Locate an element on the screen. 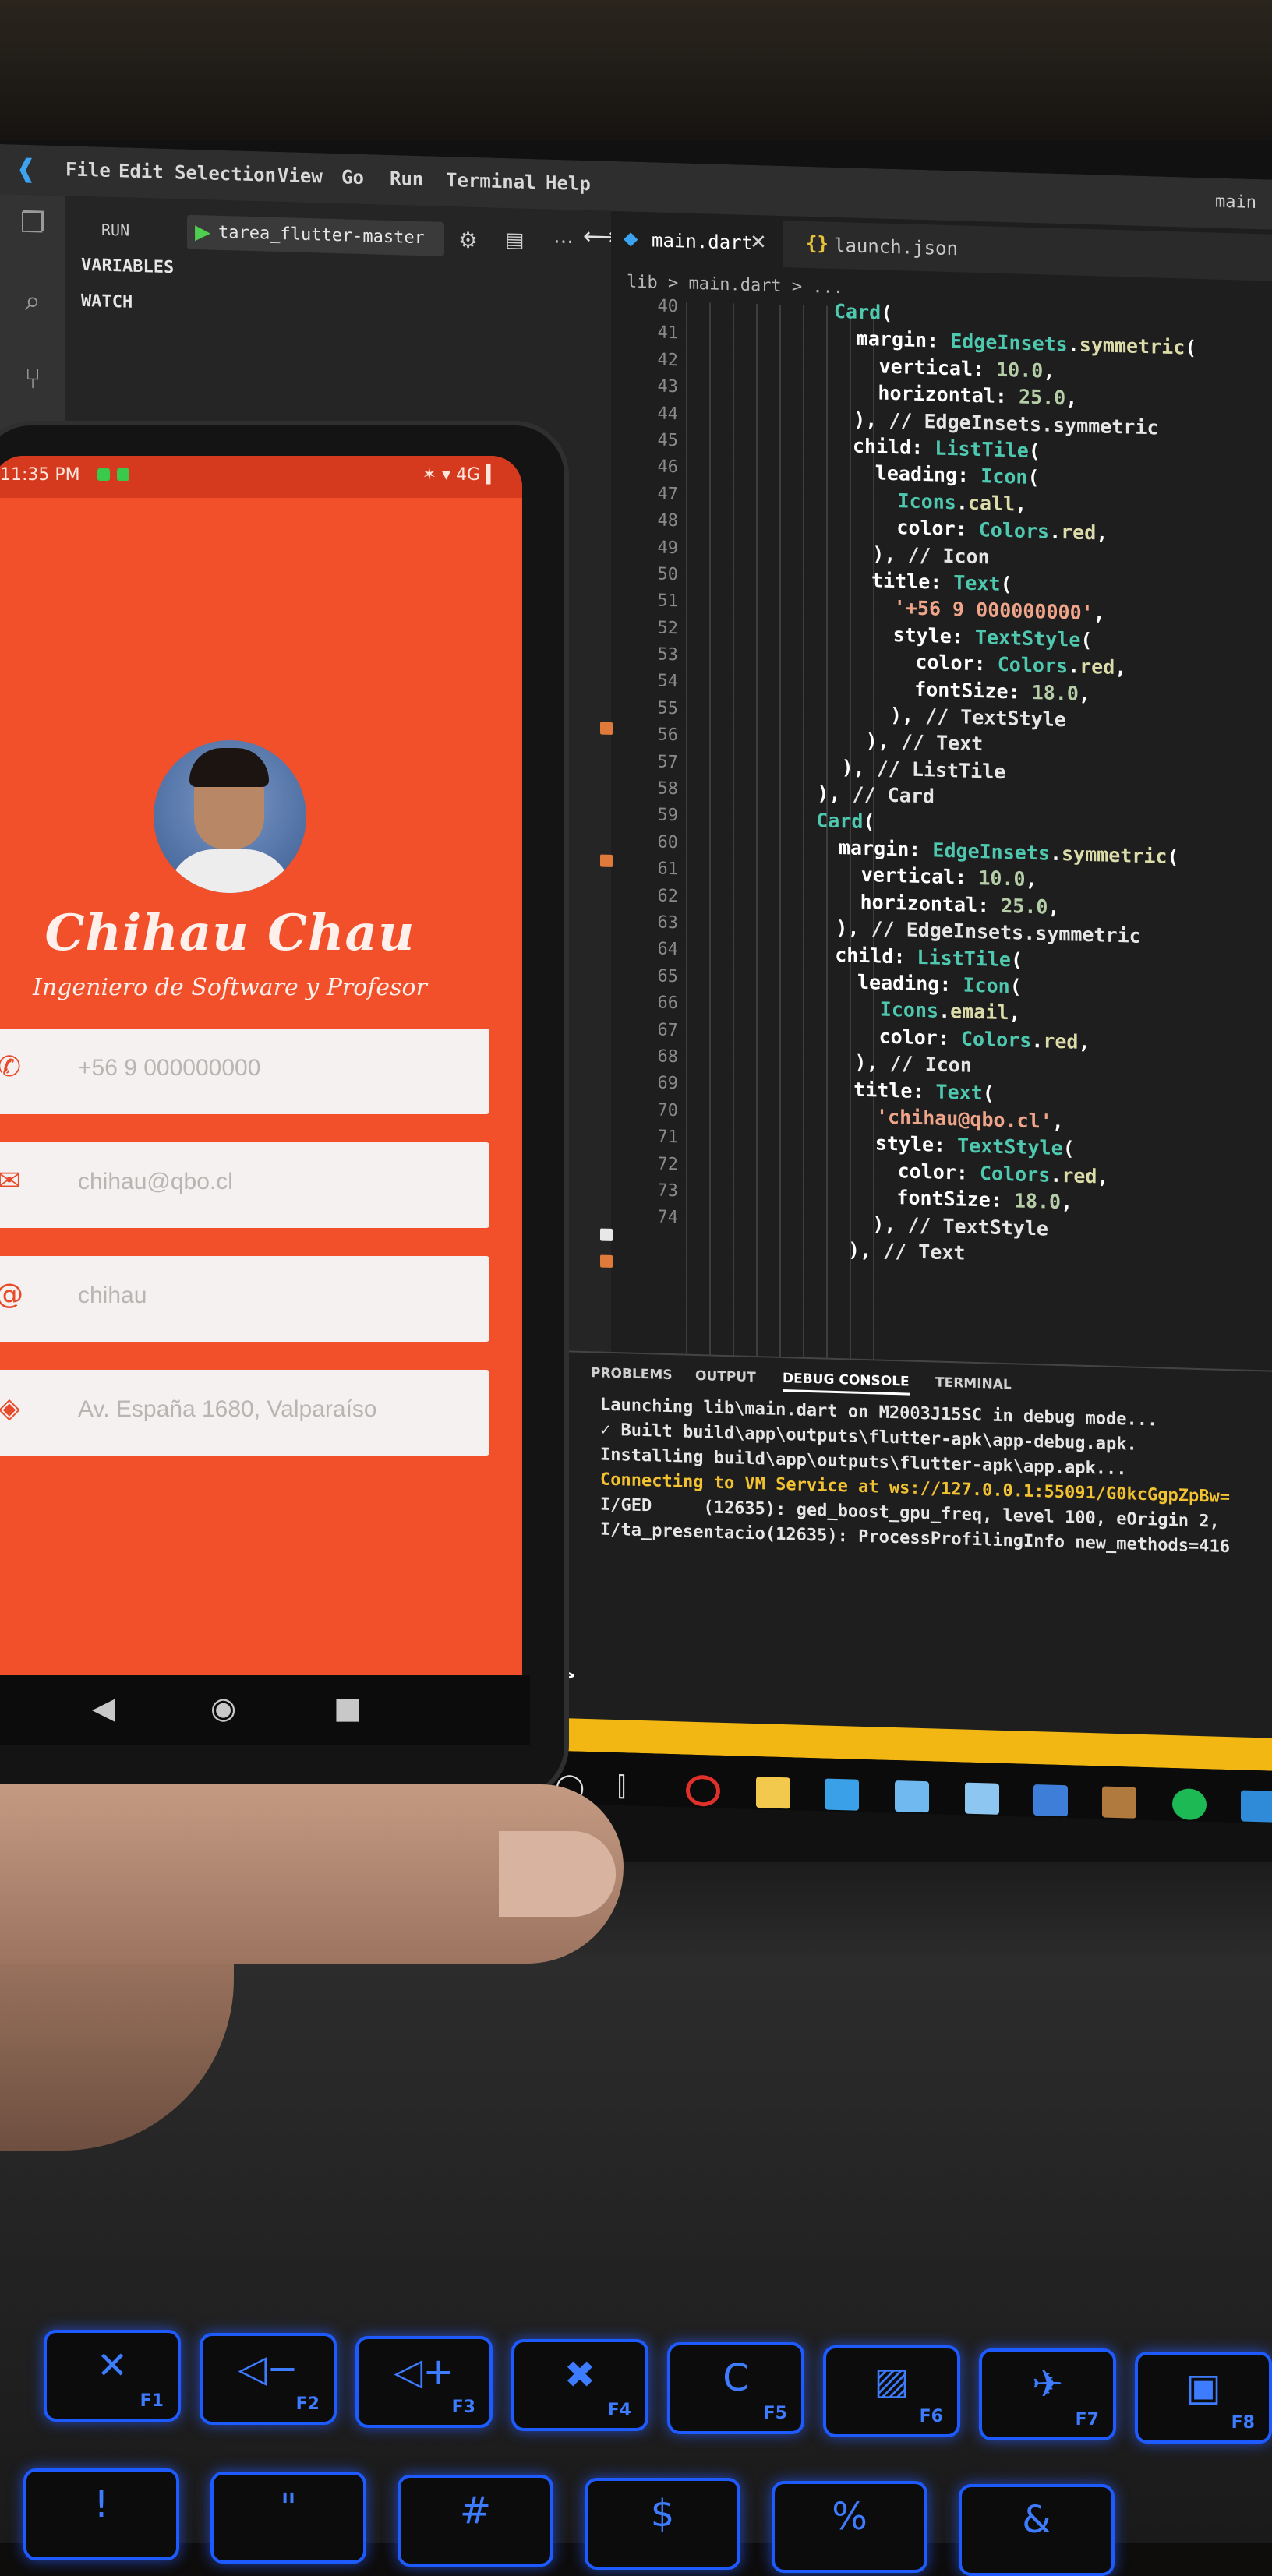  tab-main-dart-label: main.dart is located at coordinates (702, 241).